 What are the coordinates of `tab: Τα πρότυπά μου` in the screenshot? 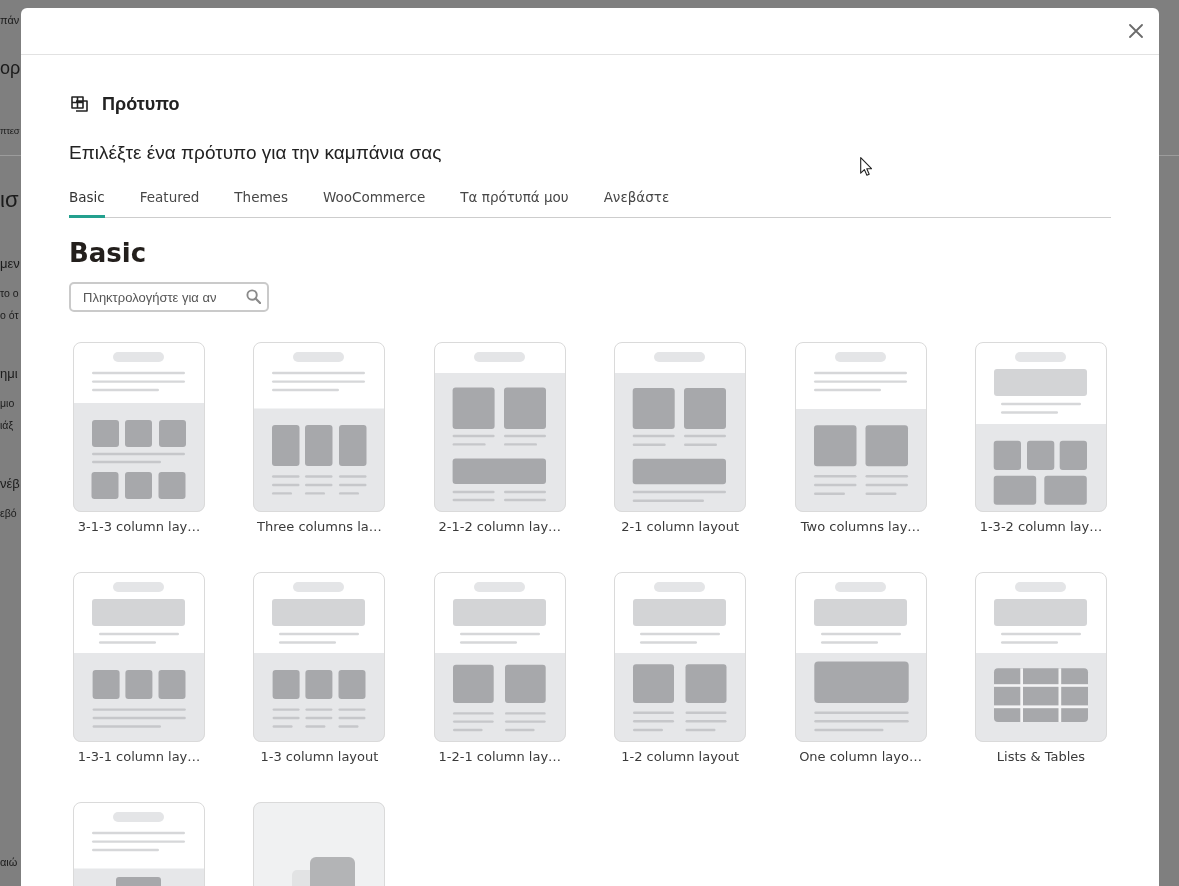 It's located at (514, 202).